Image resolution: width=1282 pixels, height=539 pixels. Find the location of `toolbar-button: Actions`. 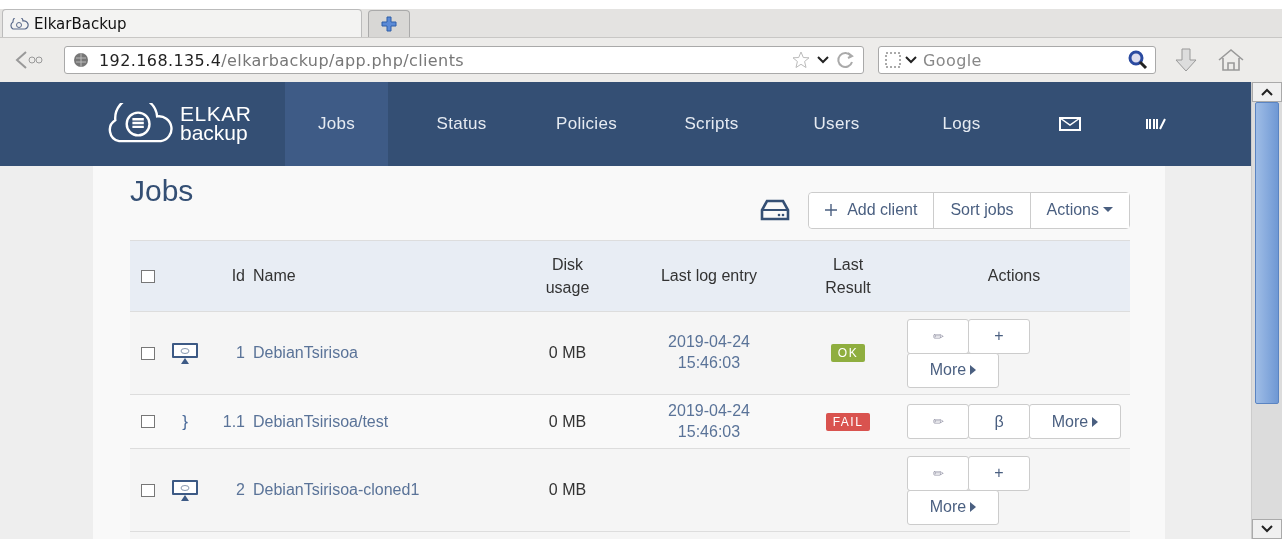

toolbar-button: Actions is located at coordinates (1079, 210).